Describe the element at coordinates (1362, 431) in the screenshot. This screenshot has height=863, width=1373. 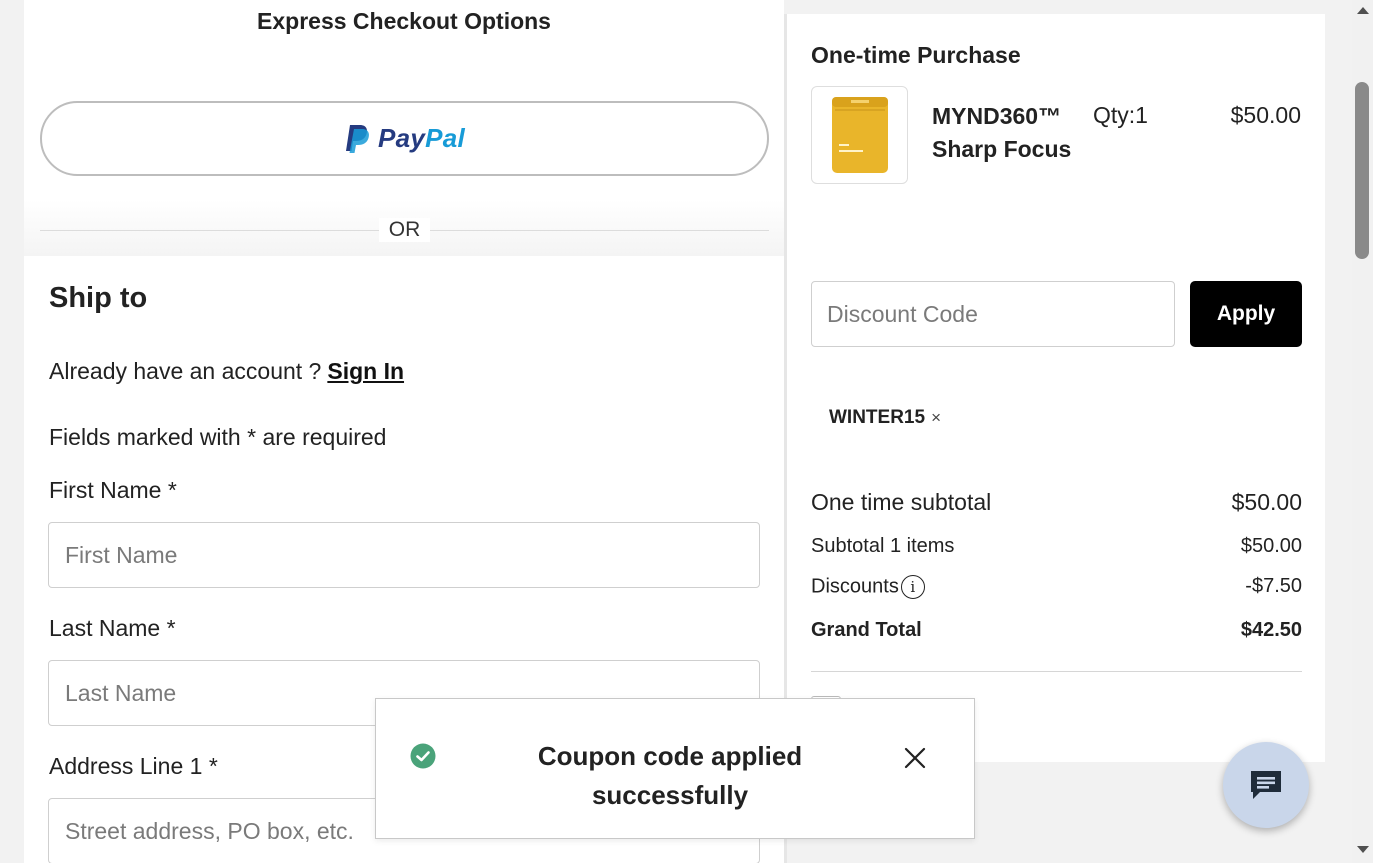
I see `page-scrollbar` at that location.